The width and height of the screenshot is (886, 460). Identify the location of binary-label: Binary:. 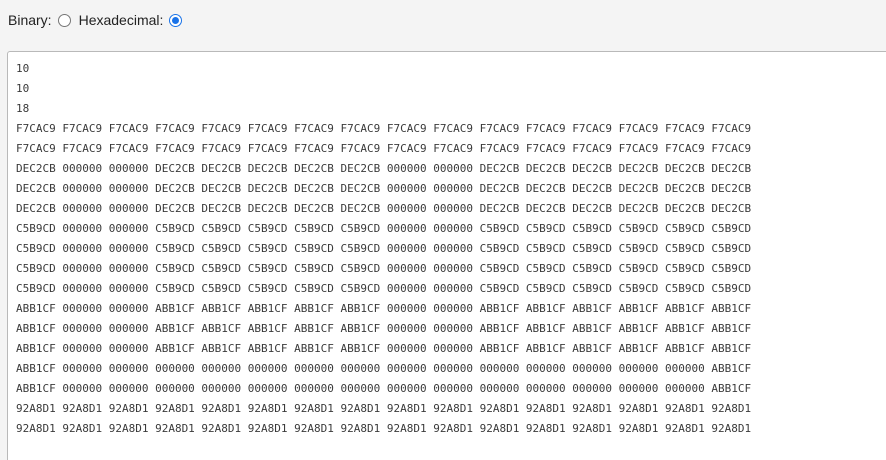
(30, 20).